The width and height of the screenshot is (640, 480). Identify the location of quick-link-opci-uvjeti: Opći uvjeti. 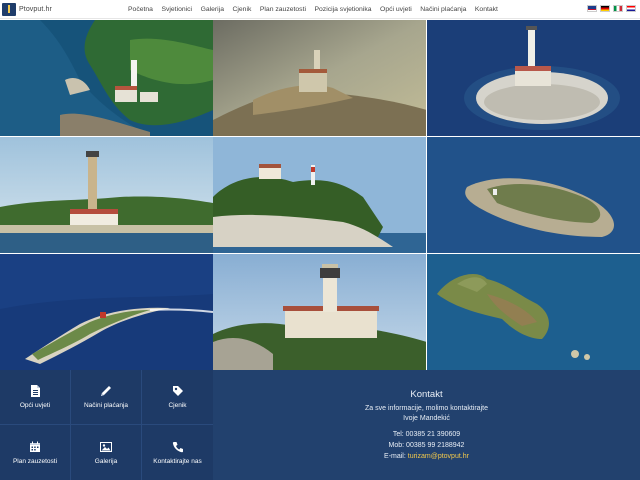
(35, 397).